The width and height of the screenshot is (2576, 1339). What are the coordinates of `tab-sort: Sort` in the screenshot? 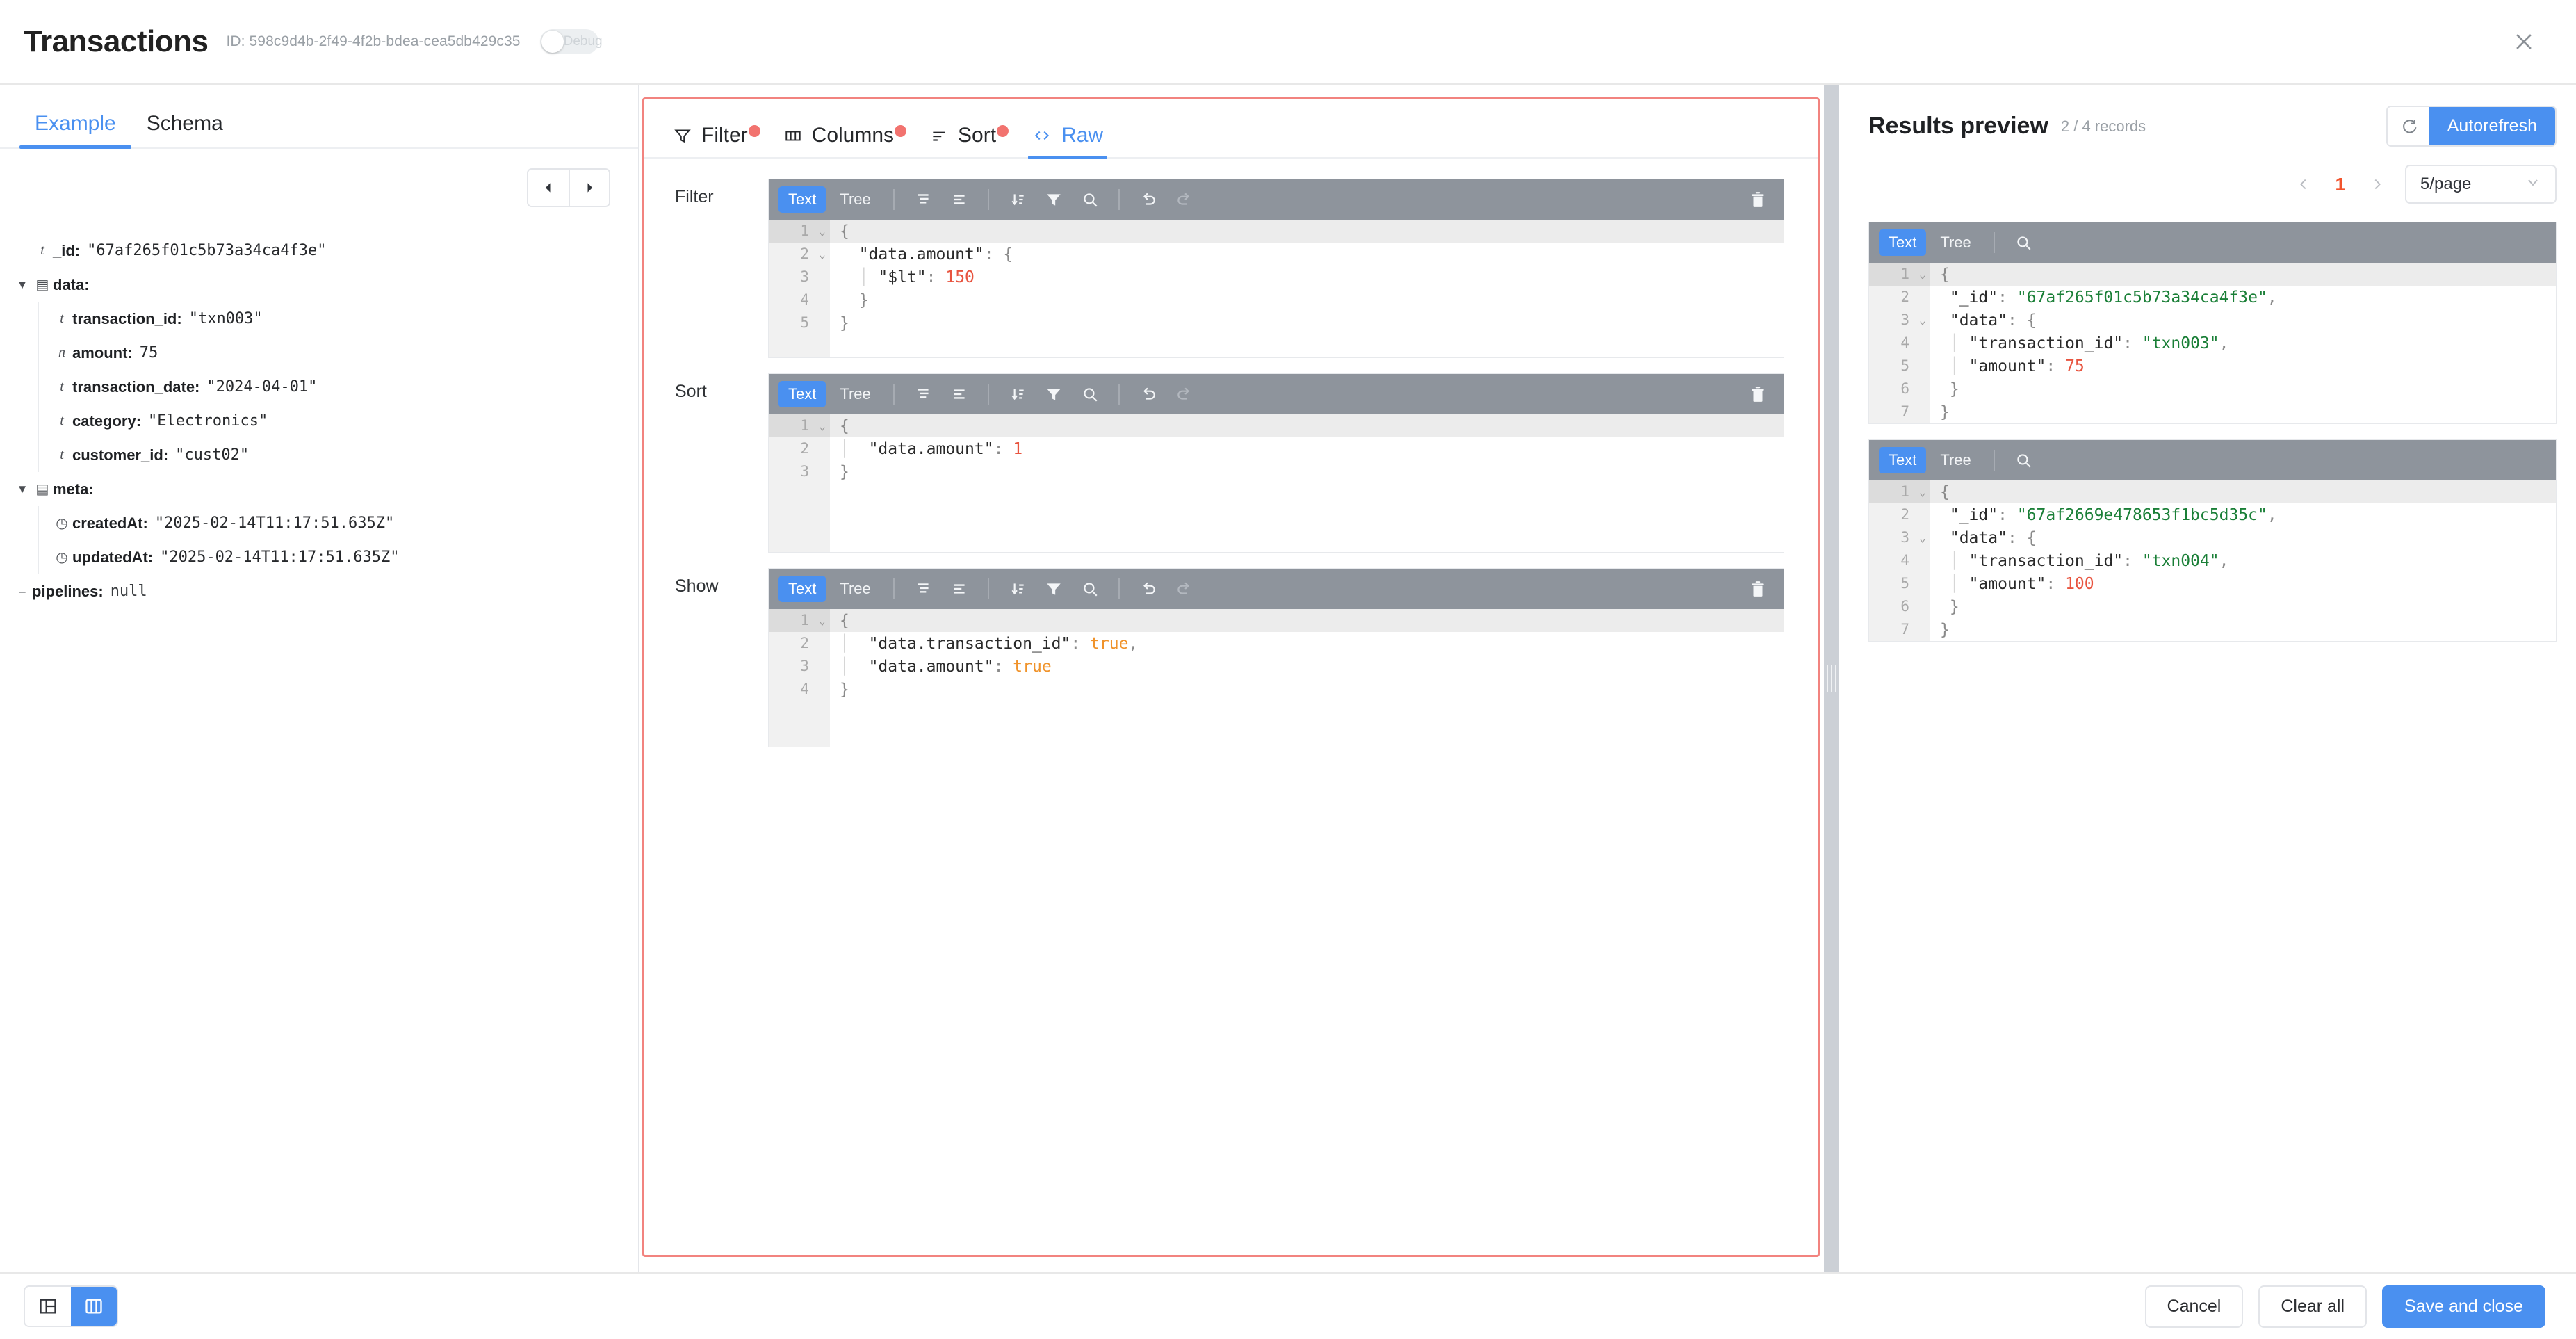 It's located at (963, 140).